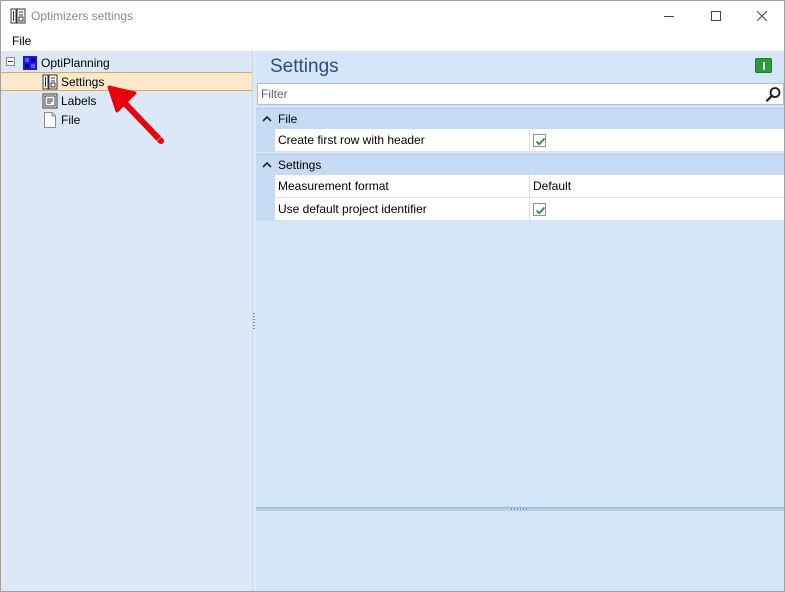  I want to click on tree-node-label: Settings, so click(83, 81).